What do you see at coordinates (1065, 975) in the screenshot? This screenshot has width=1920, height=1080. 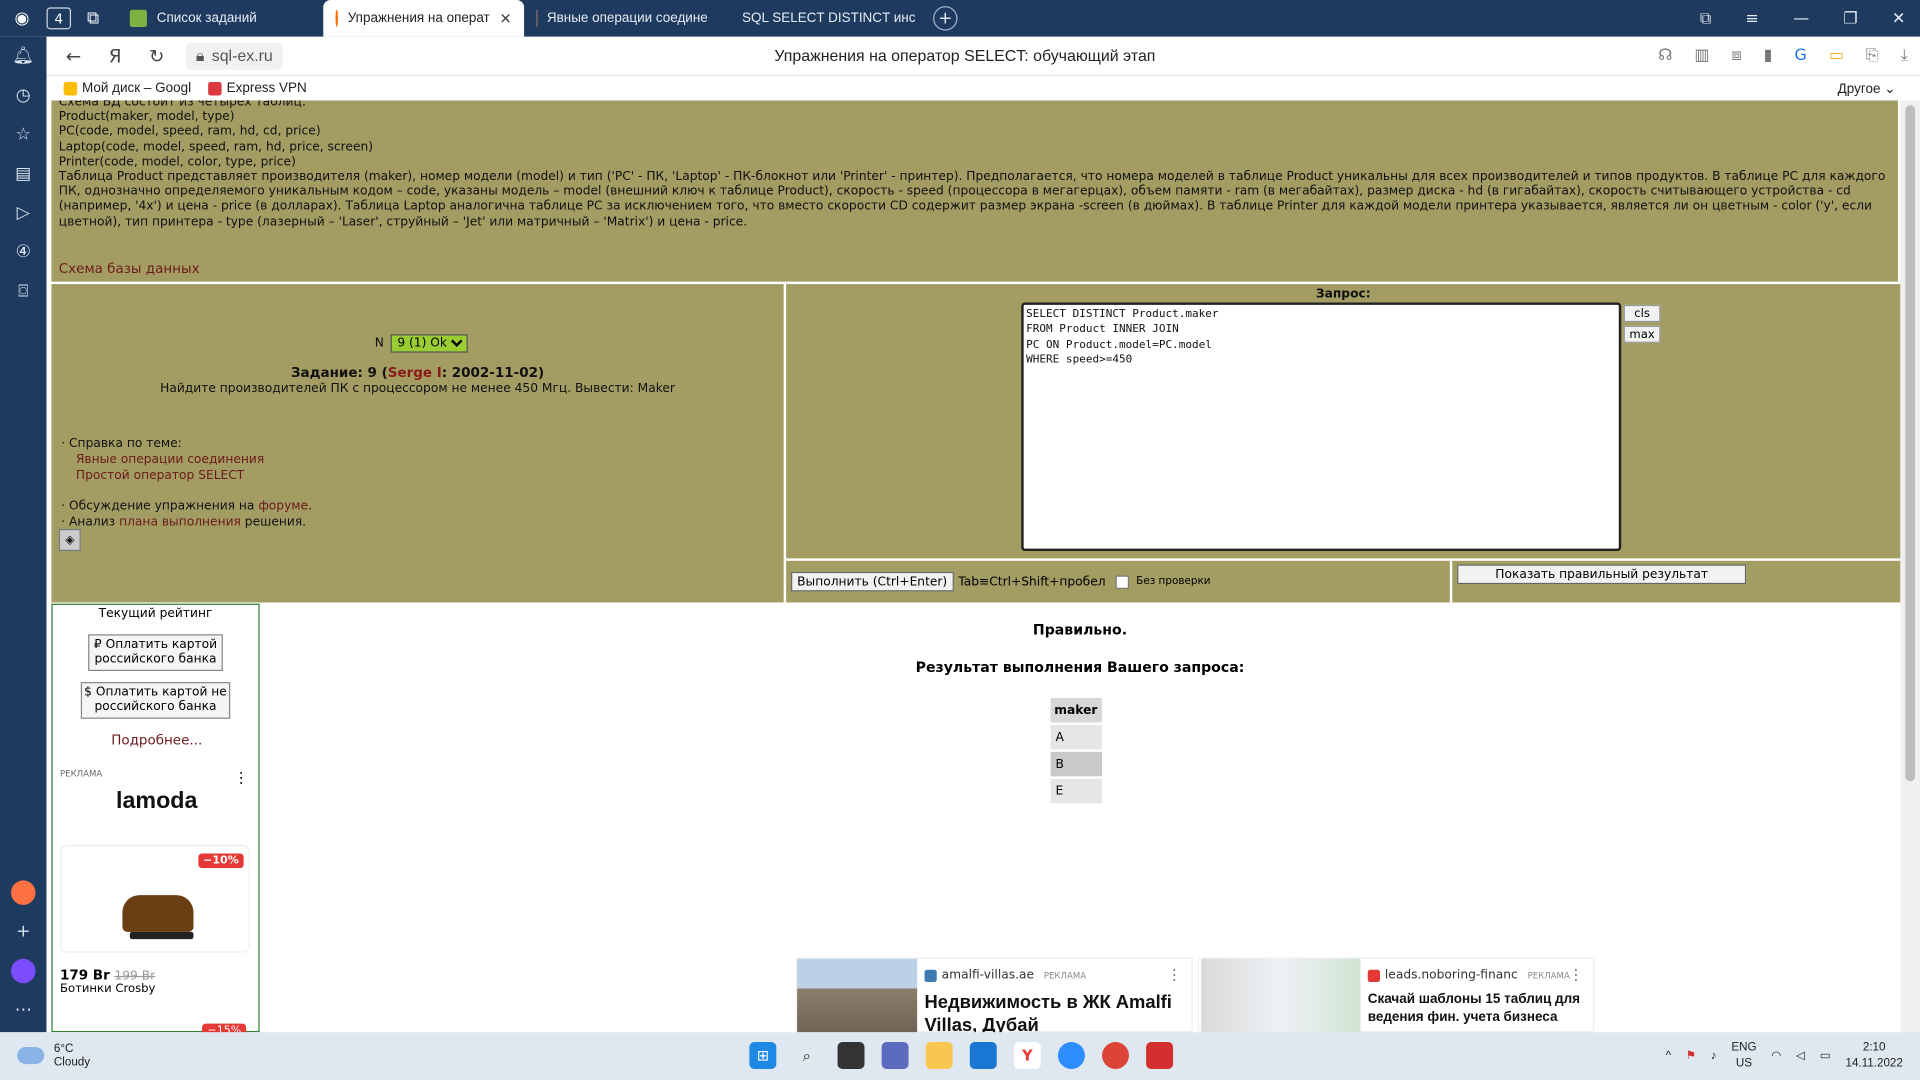 I see `ad-tag: РЕКЛАМА` at bounding box center [1065, 975].